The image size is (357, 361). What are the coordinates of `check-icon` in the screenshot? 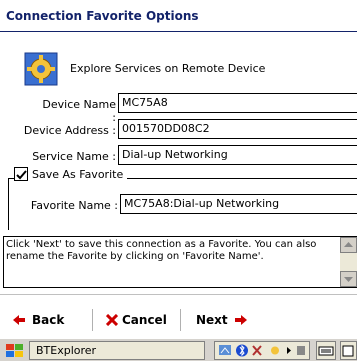 It's located at (21, 175).